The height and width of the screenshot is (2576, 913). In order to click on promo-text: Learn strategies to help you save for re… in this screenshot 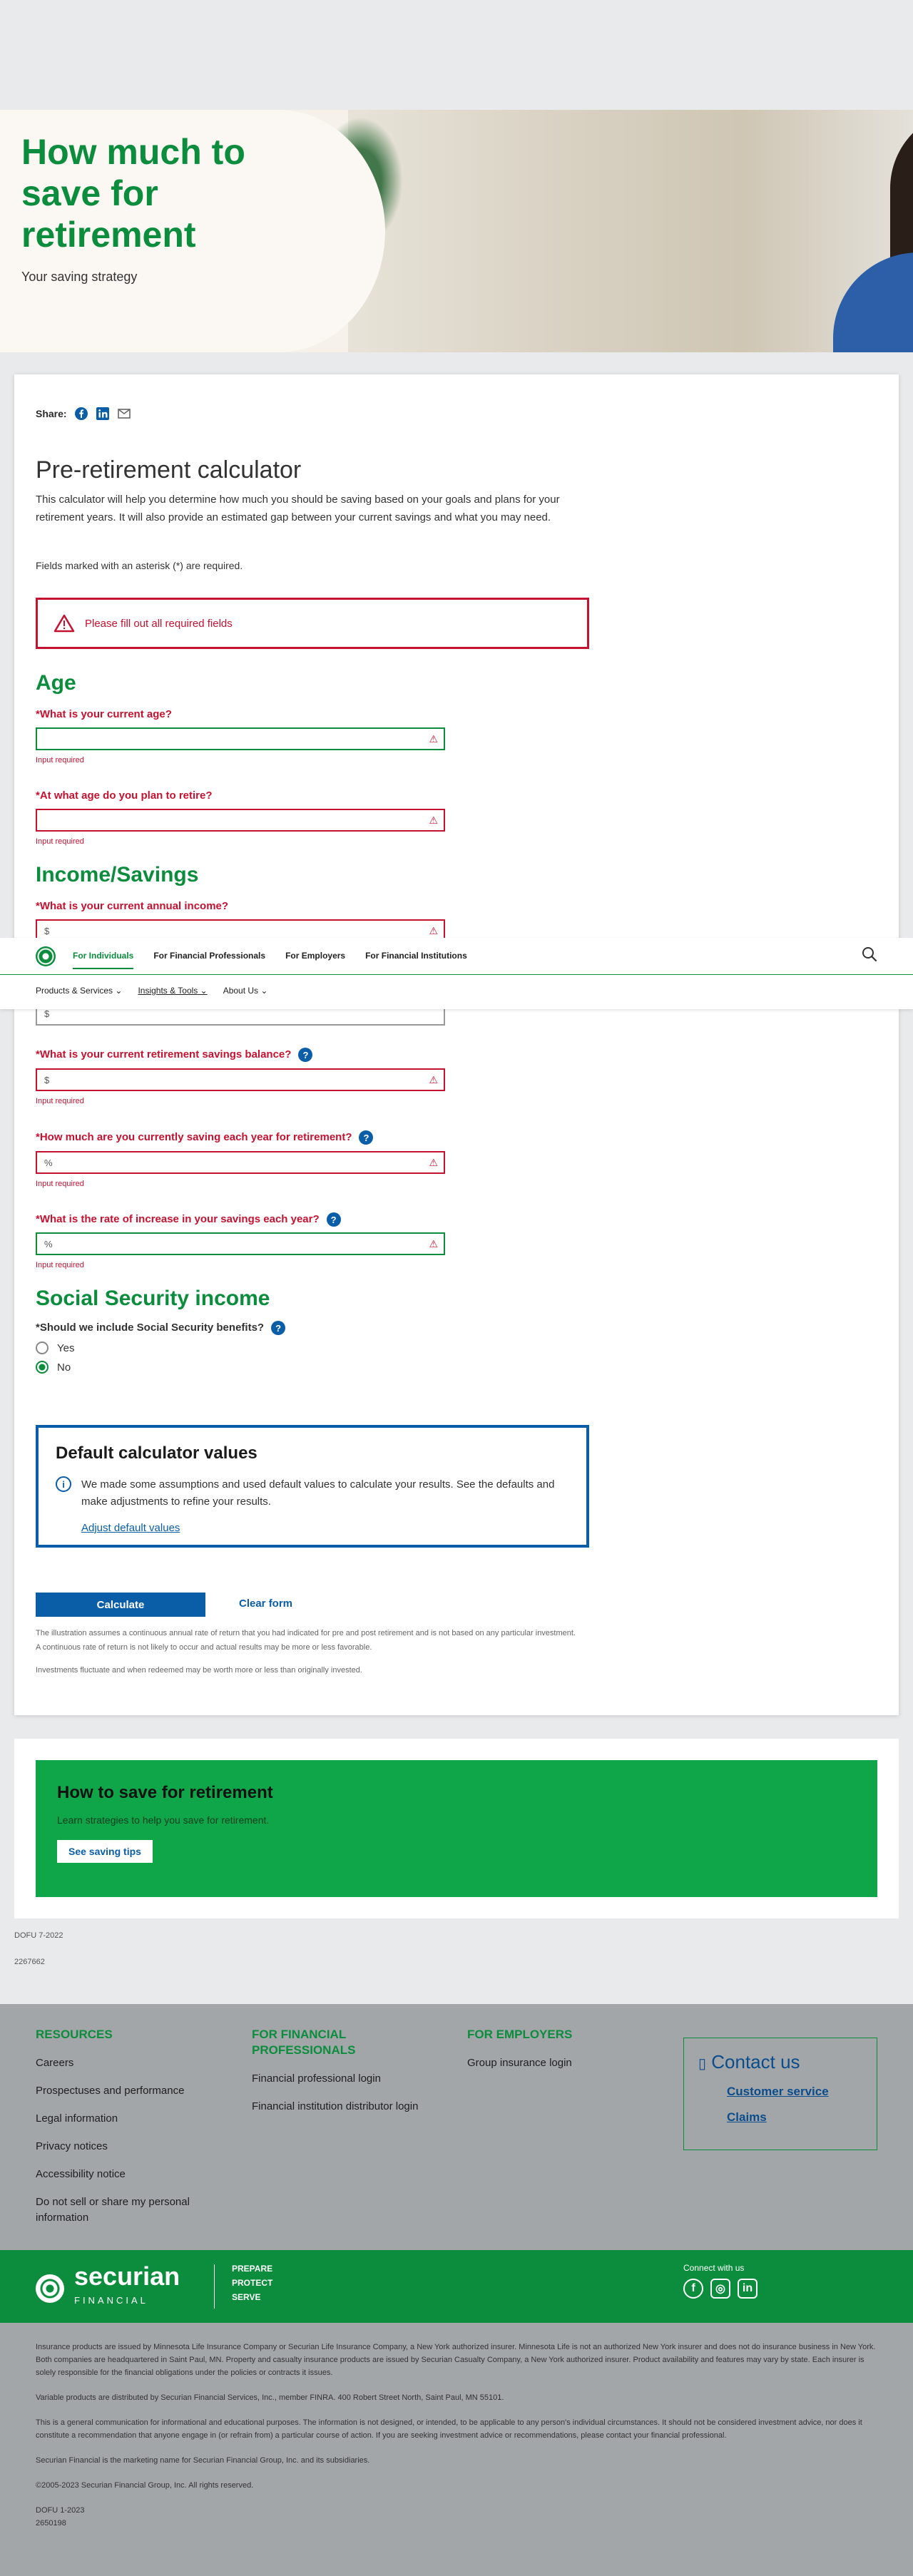, I will do `click(163, 1820)`.